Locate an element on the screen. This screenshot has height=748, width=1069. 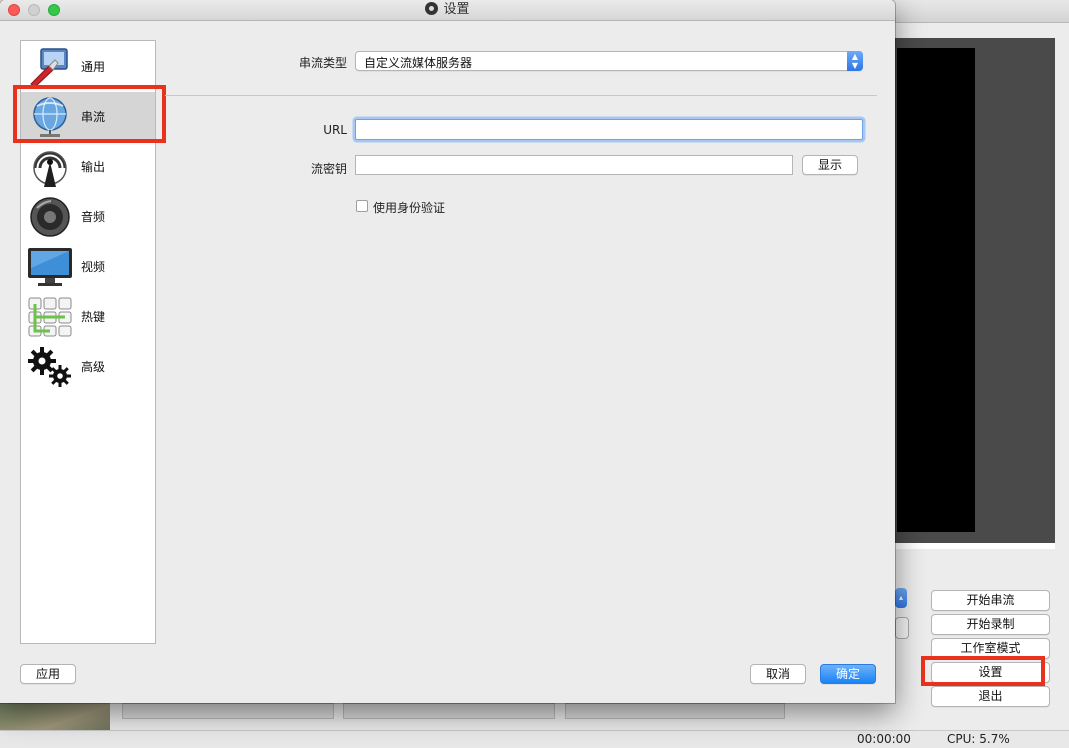
sidebar-item-output: 输出 is located at coordinates (88, 167).